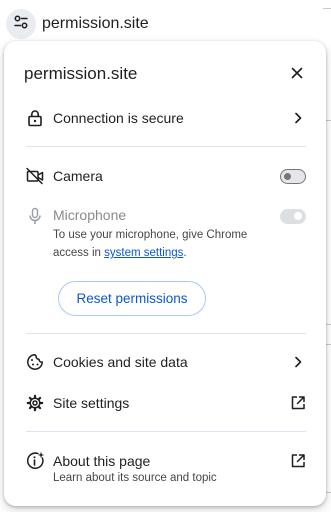 The height and width of the screenshot is (512, 331). Describe the element at coordinates (35, 362) in the screenshot. I see `cookie-icon` at that location.